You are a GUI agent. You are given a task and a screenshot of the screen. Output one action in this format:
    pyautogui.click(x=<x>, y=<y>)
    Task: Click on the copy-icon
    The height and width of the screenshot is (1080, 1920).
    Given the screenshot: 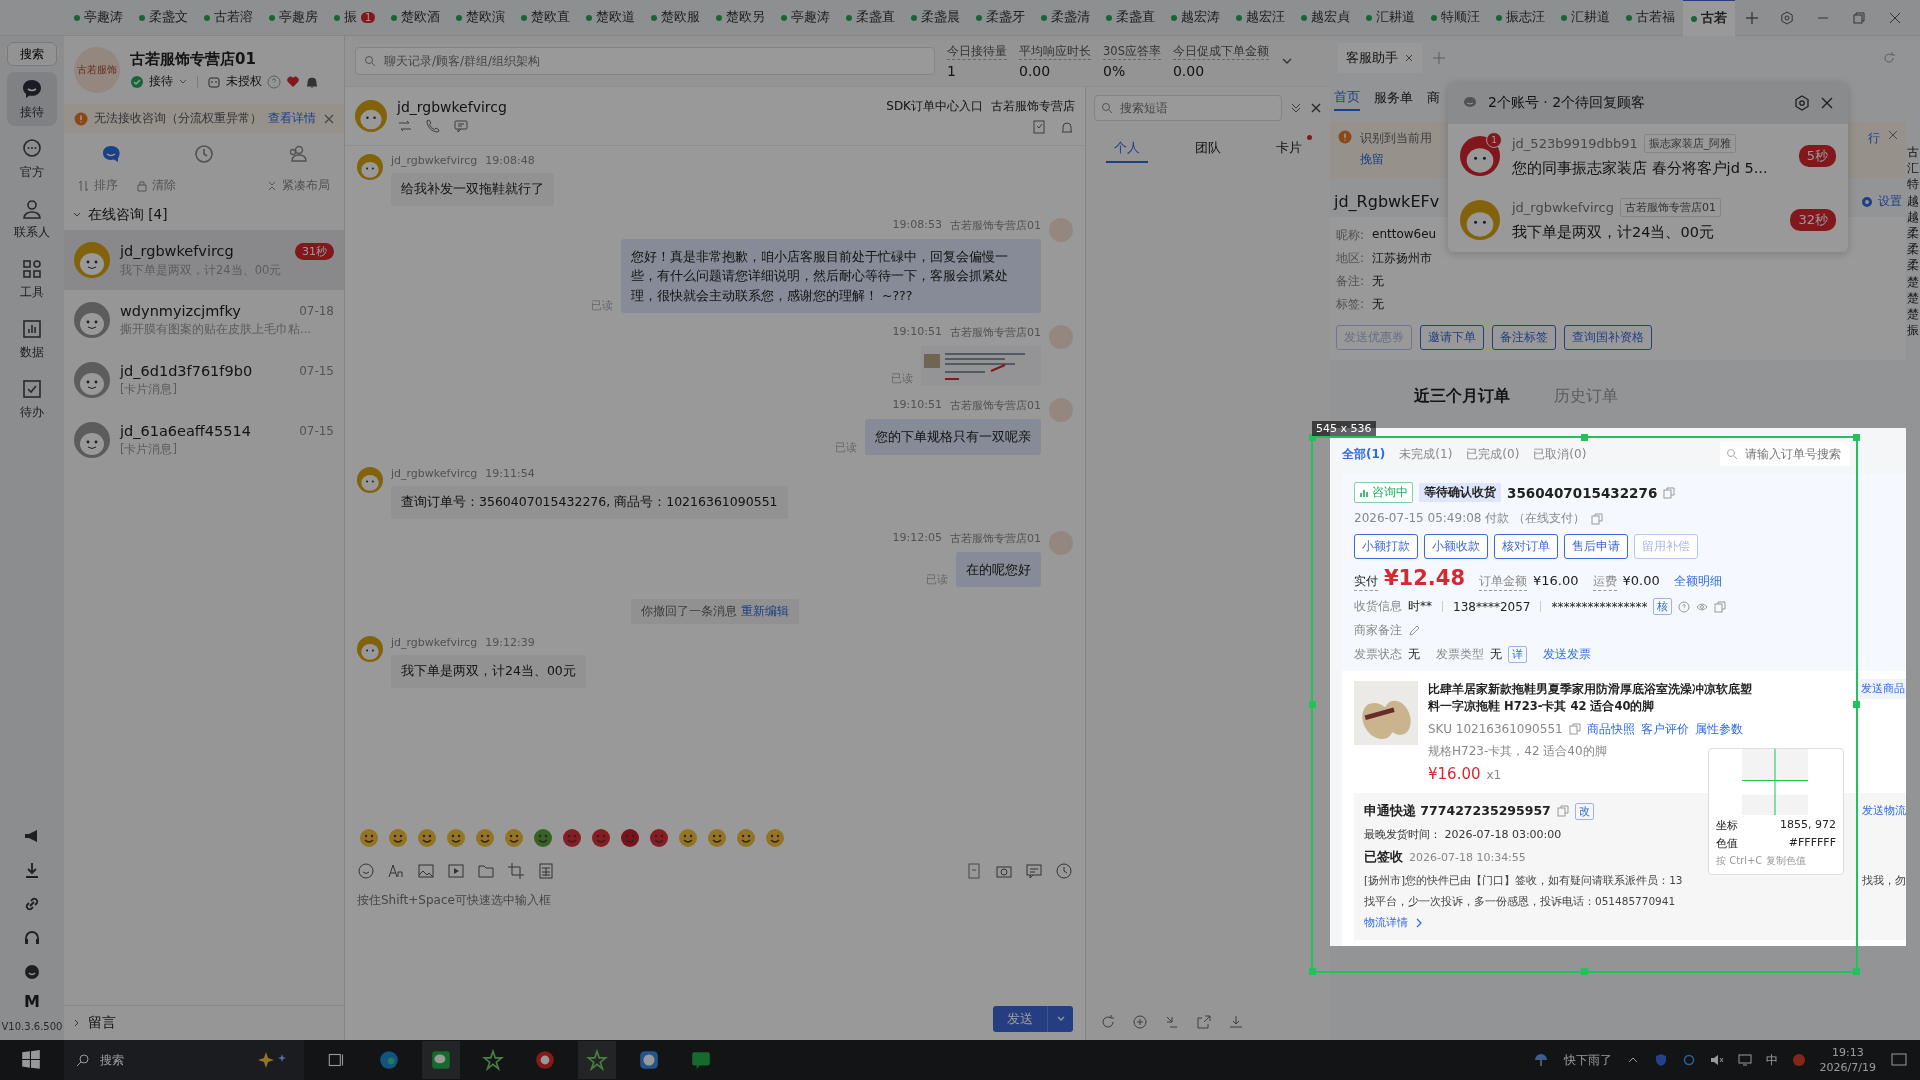 What is the action you would take?
    pyautogui.click(x=1720, y=606)
    